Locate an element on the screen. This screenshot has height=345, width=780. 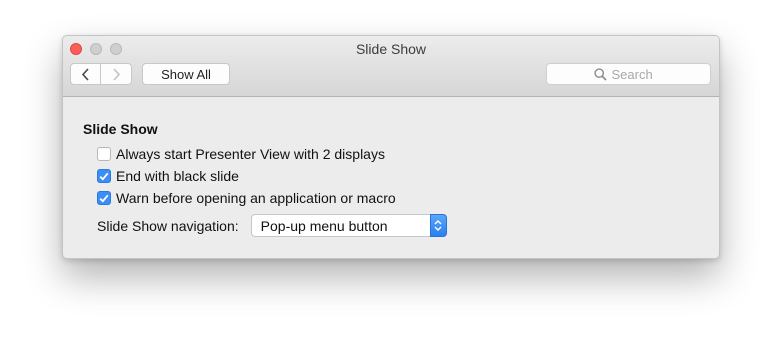
magnifier-icon is located at coordinates (600, 74).